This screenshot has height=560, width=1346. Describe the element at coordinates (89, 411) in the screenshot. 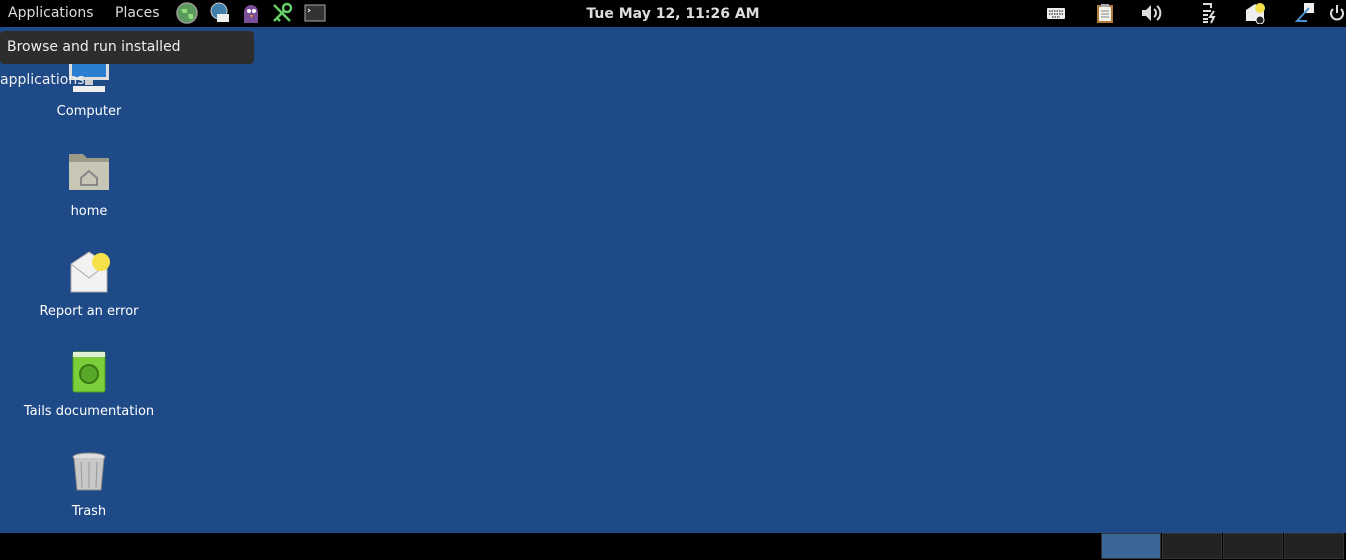

I see `desktop-icon-label: Tails documentation` at that location.